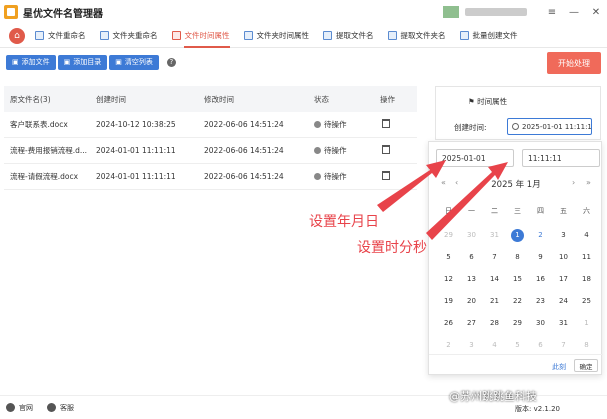 The width and height of the screenshot is (607, 419). What do you see at coordinates (561, 158) in the screenshot?
I see `picker-time-input: 11:11:11` at bounding box center [561, 158].